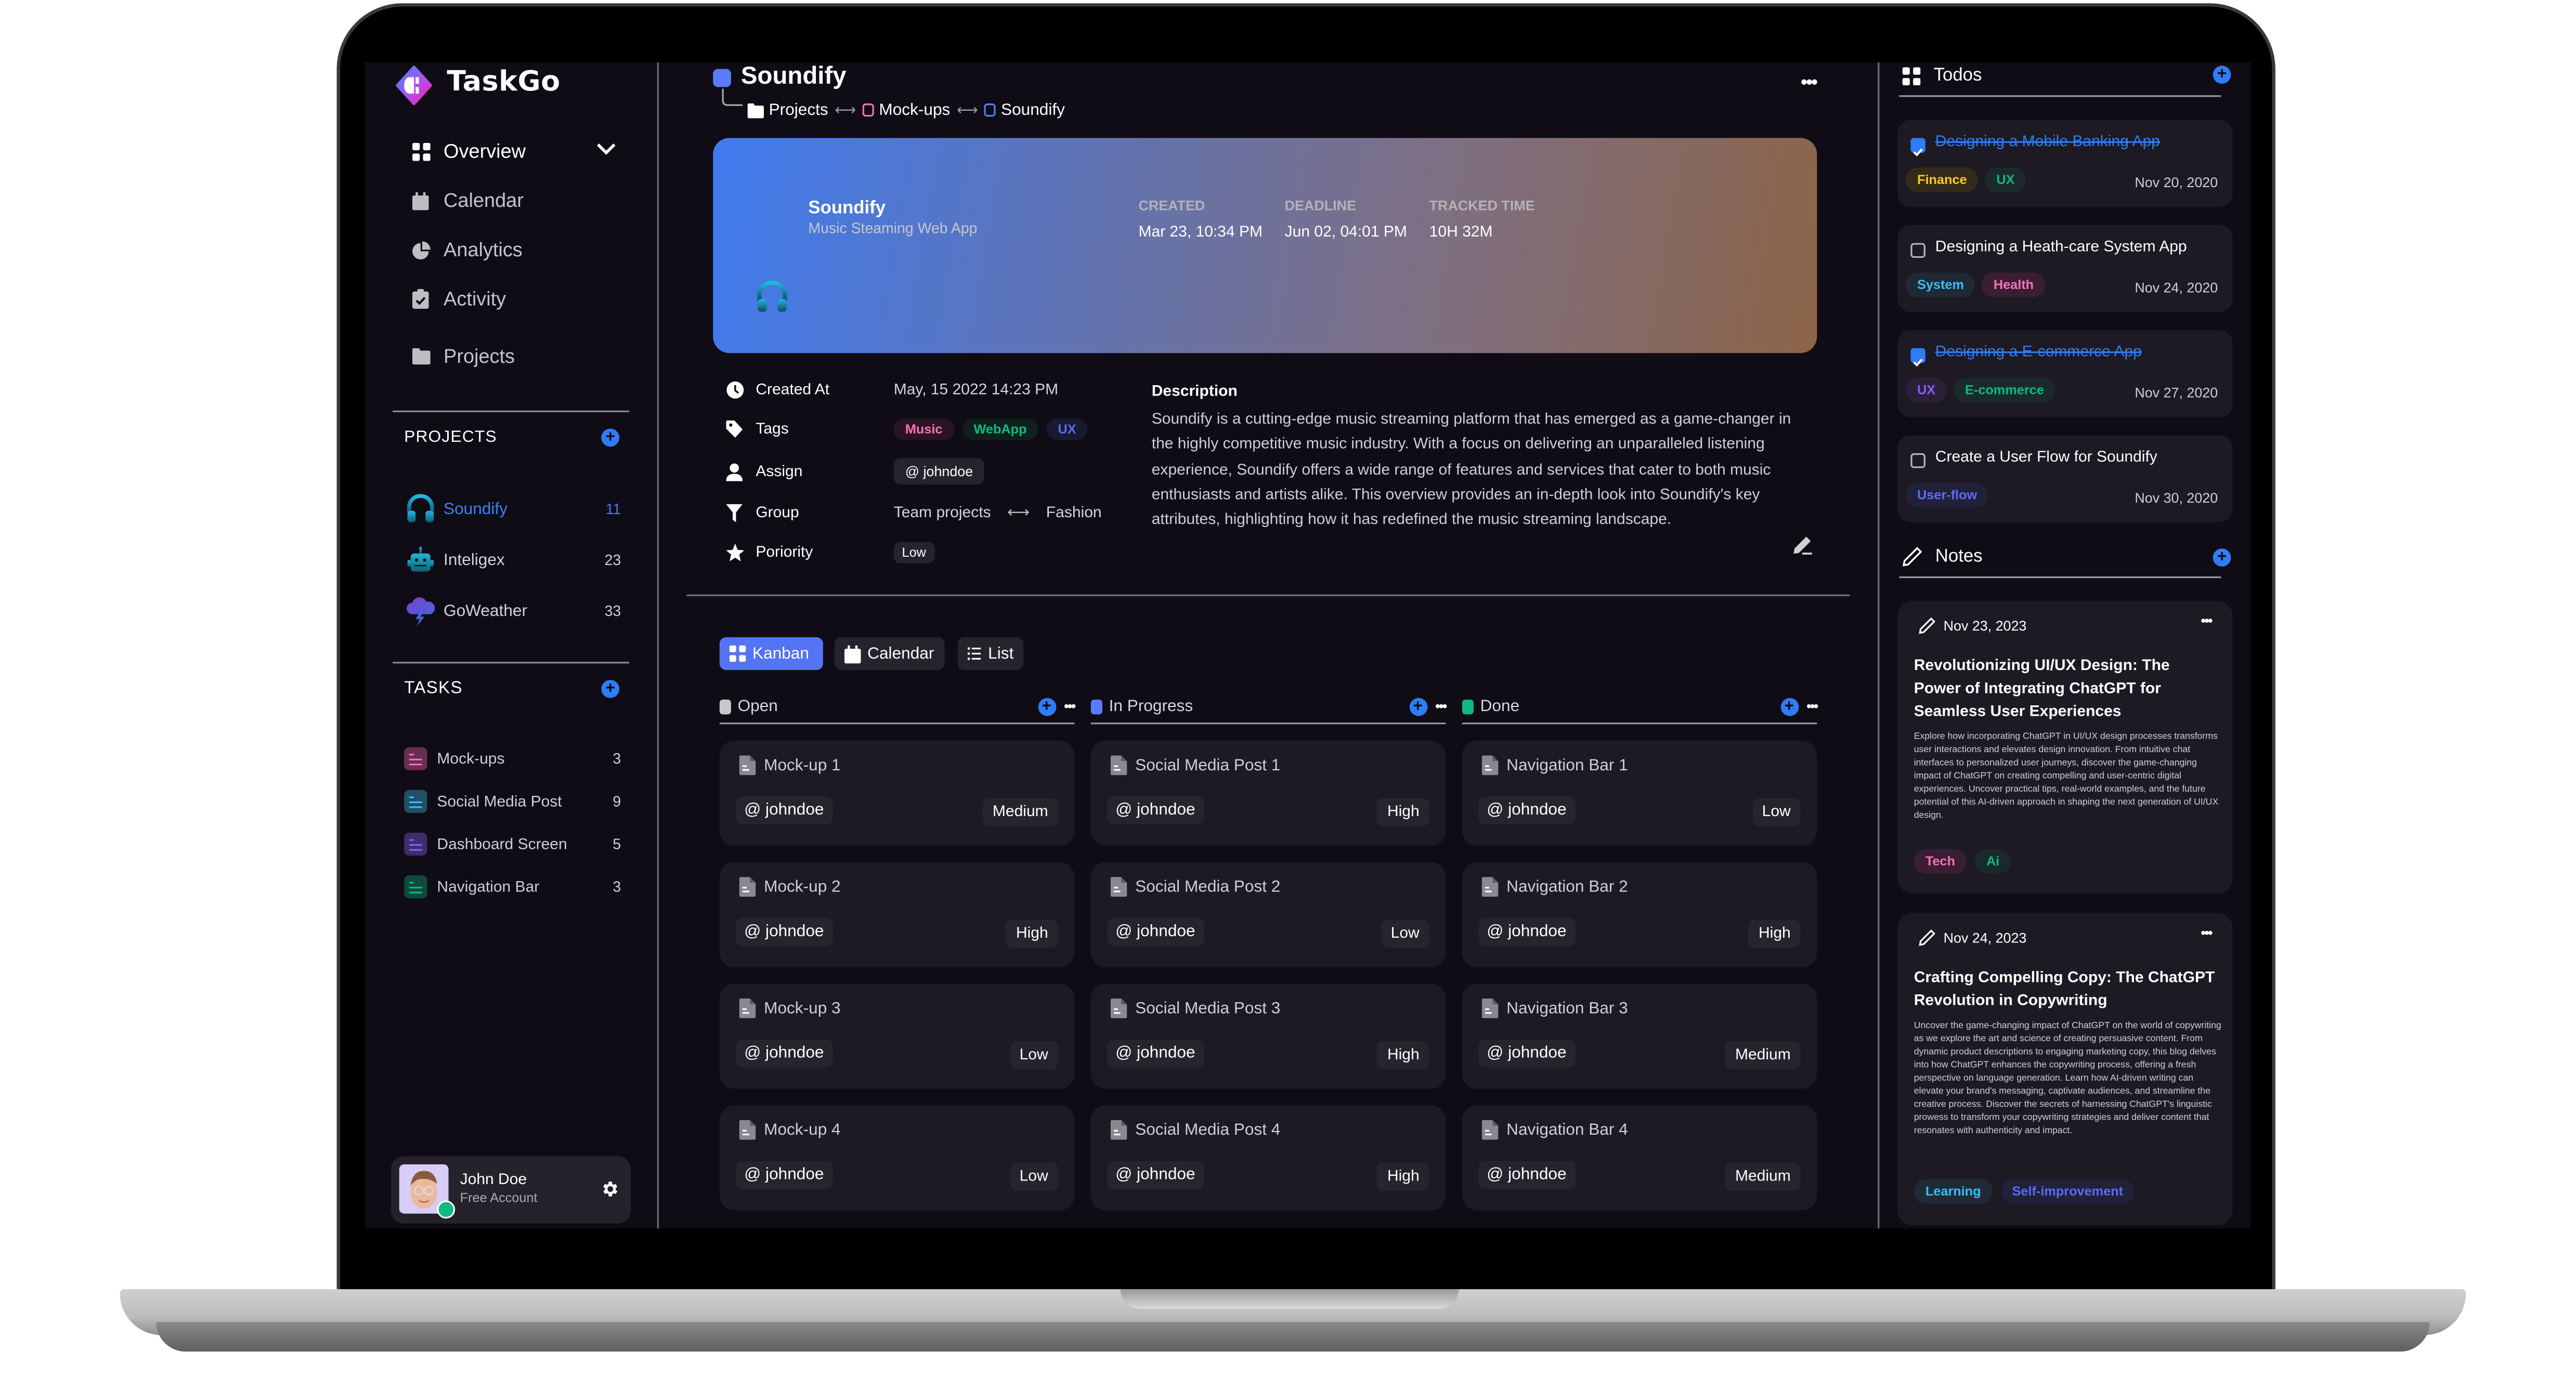  I want to click on pie-chart-icon, so click(421, 249).